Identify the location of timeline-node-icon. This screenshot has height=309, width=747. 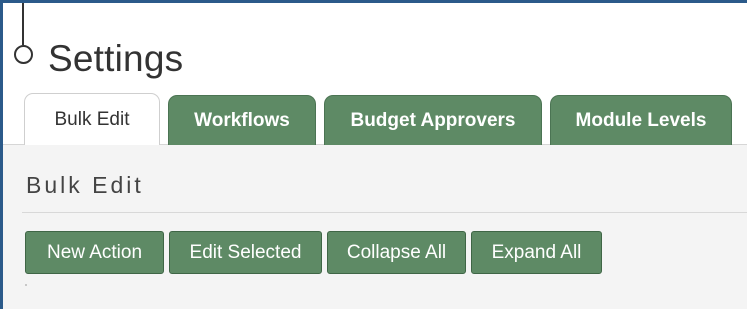
(23, 54).